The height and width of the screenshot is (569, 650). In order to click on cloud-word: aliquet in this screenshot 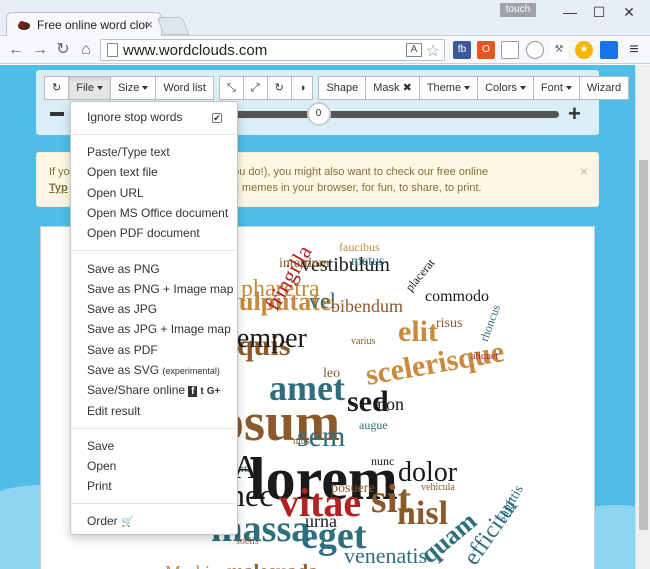, I will do `click(484, 357)`.